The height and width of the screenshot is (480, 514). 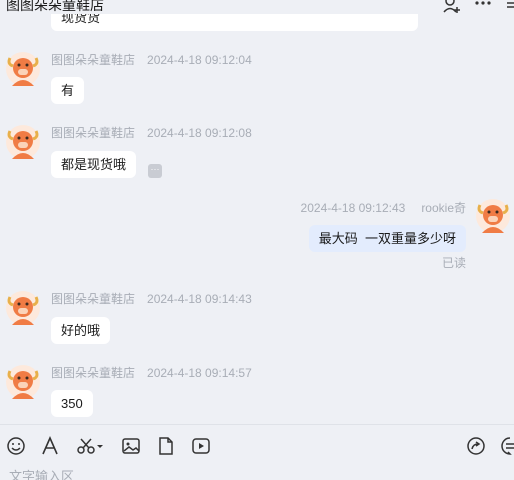 I want to click on input-placeholder: 文字输入区, so click(x=42, y=474).